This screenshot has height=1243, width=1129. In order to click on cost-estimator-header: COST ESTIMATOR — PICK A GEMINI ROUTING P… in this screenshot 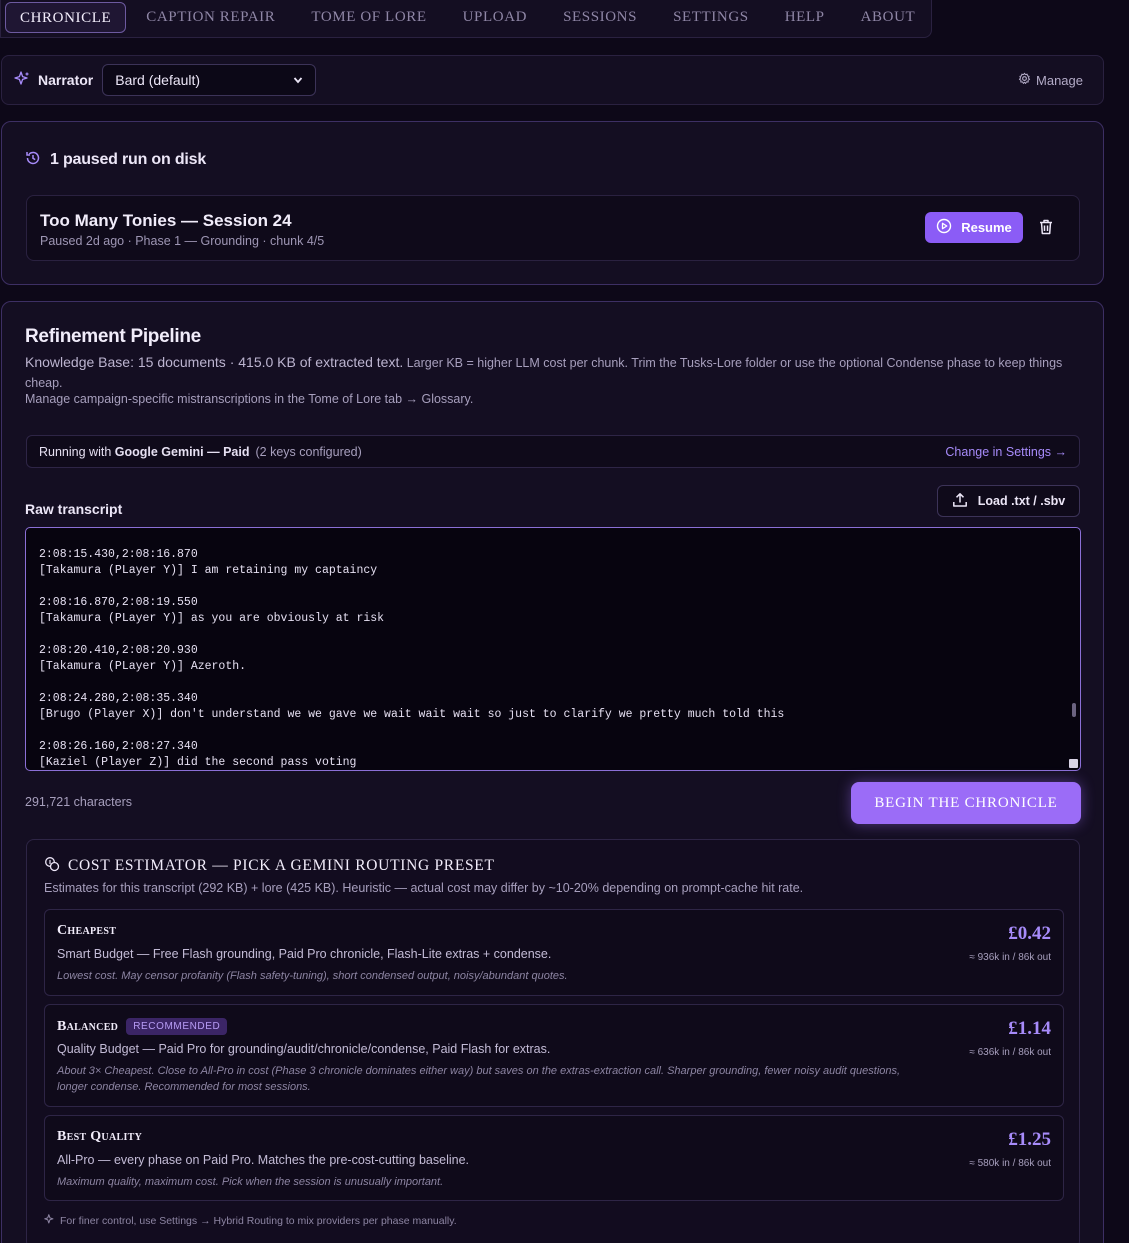, I will do `click(269, 865)`.